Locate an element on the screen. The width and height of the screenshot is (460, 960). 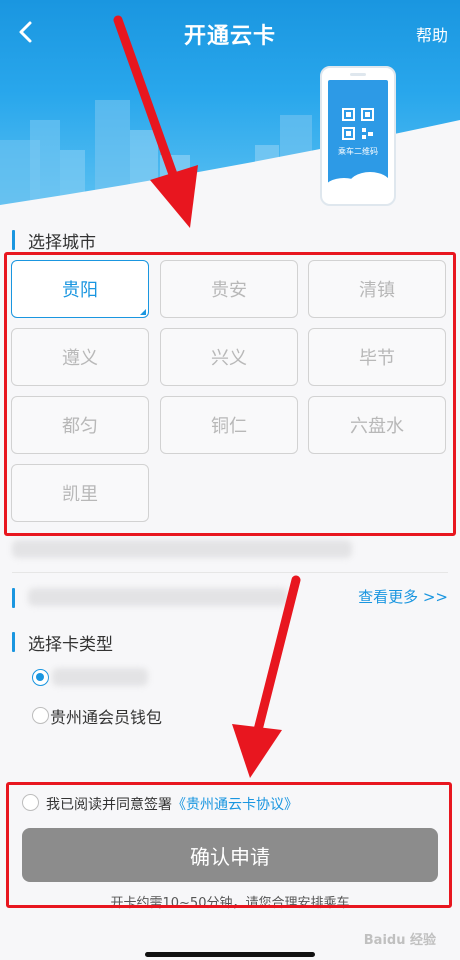
agreement-text: 我已阅读并同意签署 is located at coordinates (109, 805).